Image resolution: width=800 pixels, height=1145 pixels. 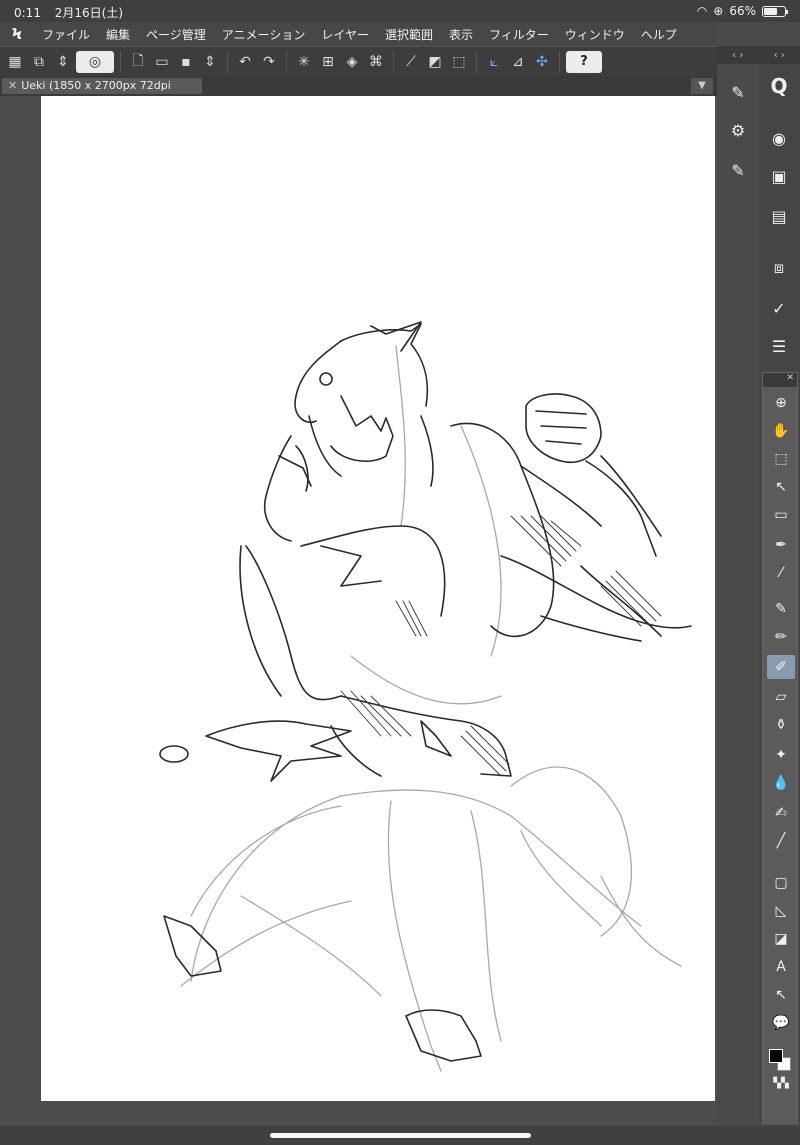 What do you see at coordinates (702, 11) in the screenshot?
I see `wifi-icon: ◠` at bounding box center [702, 11].